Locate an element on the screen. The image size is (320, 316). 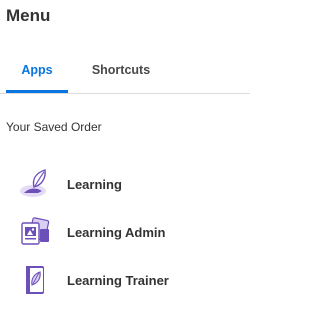
saved-order-label: Your Saved Order is located at coordinates (54, 127).